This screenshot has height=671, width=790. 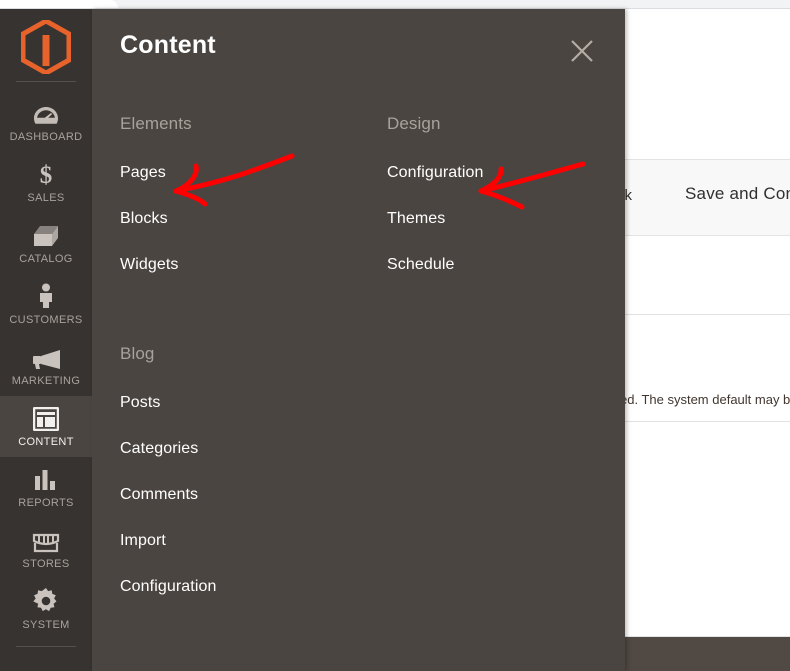 I want to click on sidebar-item-label: REPORTS, so click(x=46, y=503).